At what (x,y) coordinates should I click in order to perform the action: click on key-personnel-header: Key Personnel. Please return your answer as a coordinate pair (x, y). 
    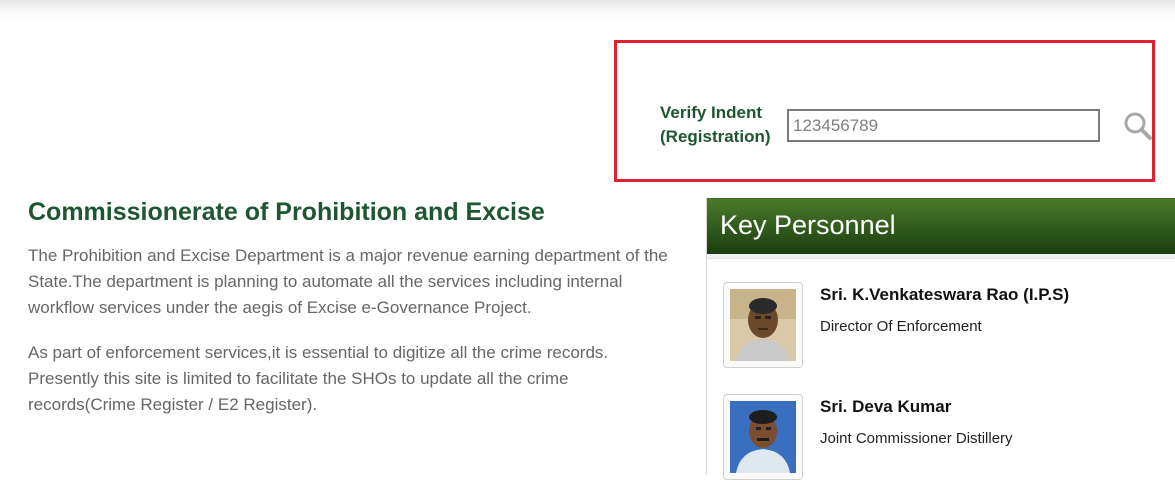
    Looking at the image, I should click on (941, 226).